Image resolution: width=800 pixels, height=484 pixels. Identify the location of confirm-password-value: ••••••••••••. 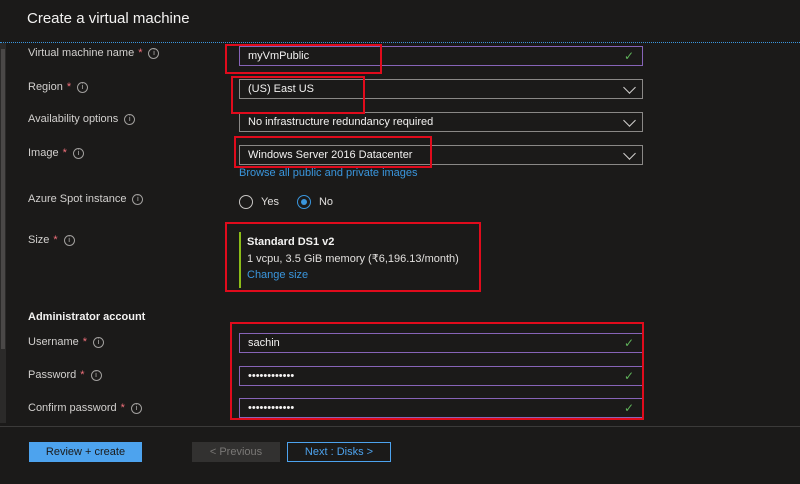
(271, 408).